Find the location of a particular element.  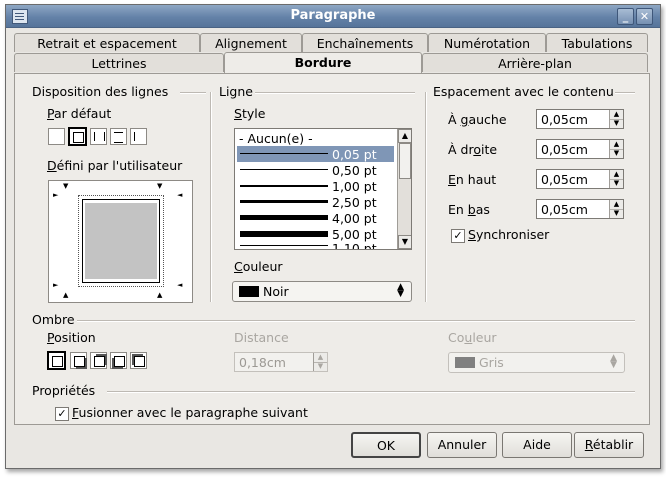

shadow-position-label: Position is located at coordinates (71, 337).